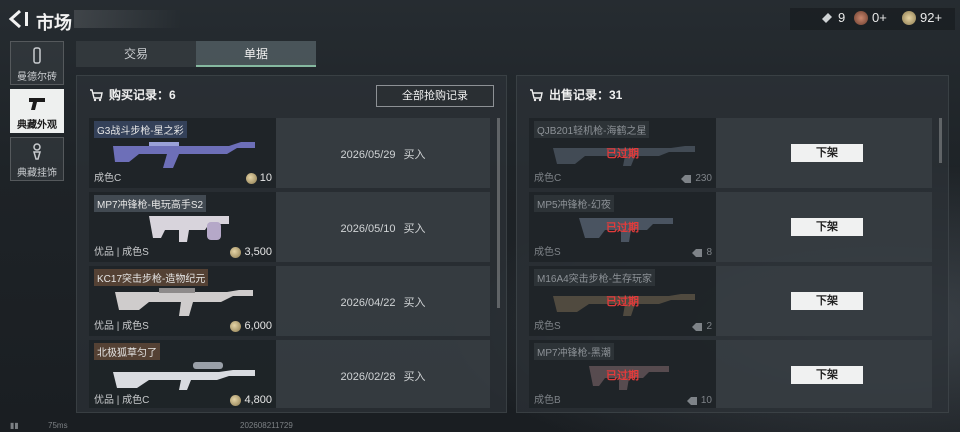 The width and height of the screenshot is (960, 432). What do you see at coordinates (622, 227) in the screenshot?
I see `item-card: MP5冲锋枪-幻夜 已过期 成色S 8` at bounding box center [622, 227].